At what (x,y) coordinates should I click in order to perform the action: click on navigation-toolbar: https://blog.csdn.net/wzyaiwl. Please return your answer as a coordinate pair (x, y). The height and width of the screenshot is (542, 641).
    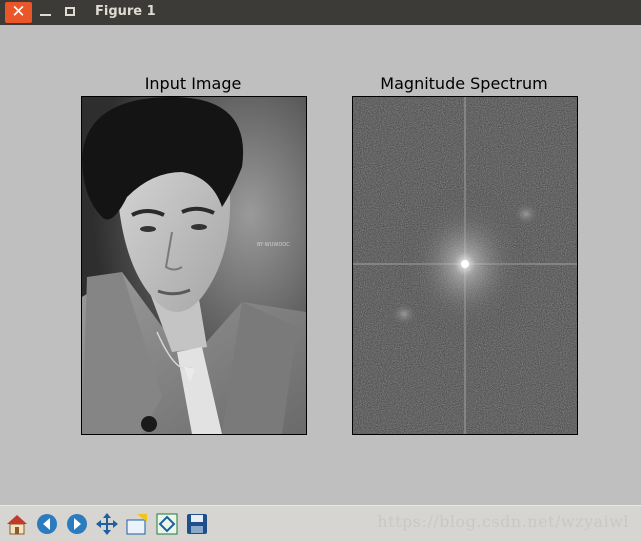
    Looking at the image, I should click on (320, 523).